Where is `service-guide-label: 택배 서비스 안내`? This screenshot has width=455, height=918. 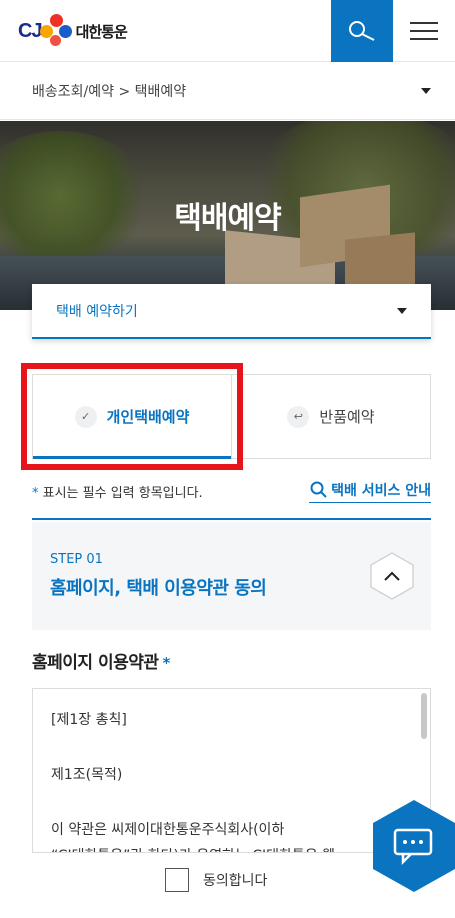 service-guide-label: 택배 서비스 안내 is located at coordinates (381, 491).